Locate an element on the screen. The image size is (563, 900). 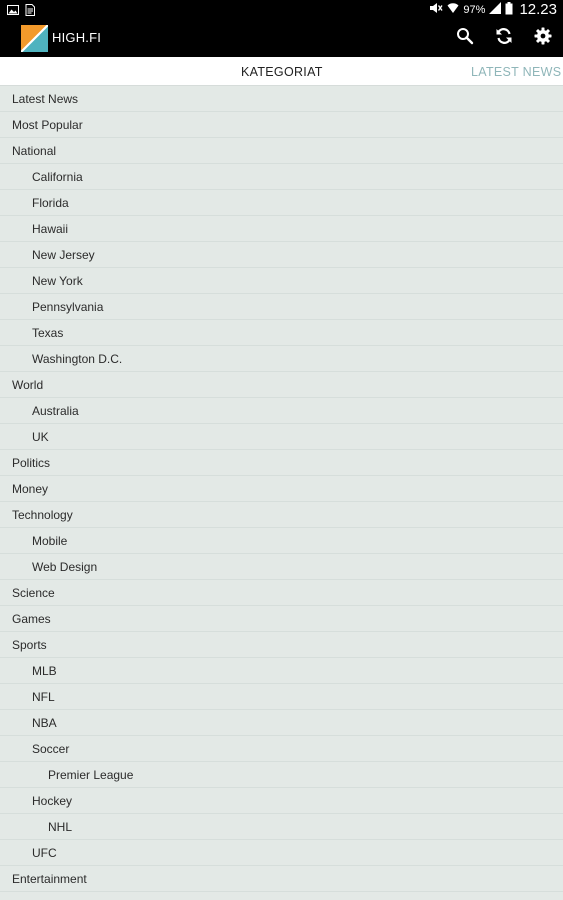
category-item: NHL is located at coordinates (281, 827).